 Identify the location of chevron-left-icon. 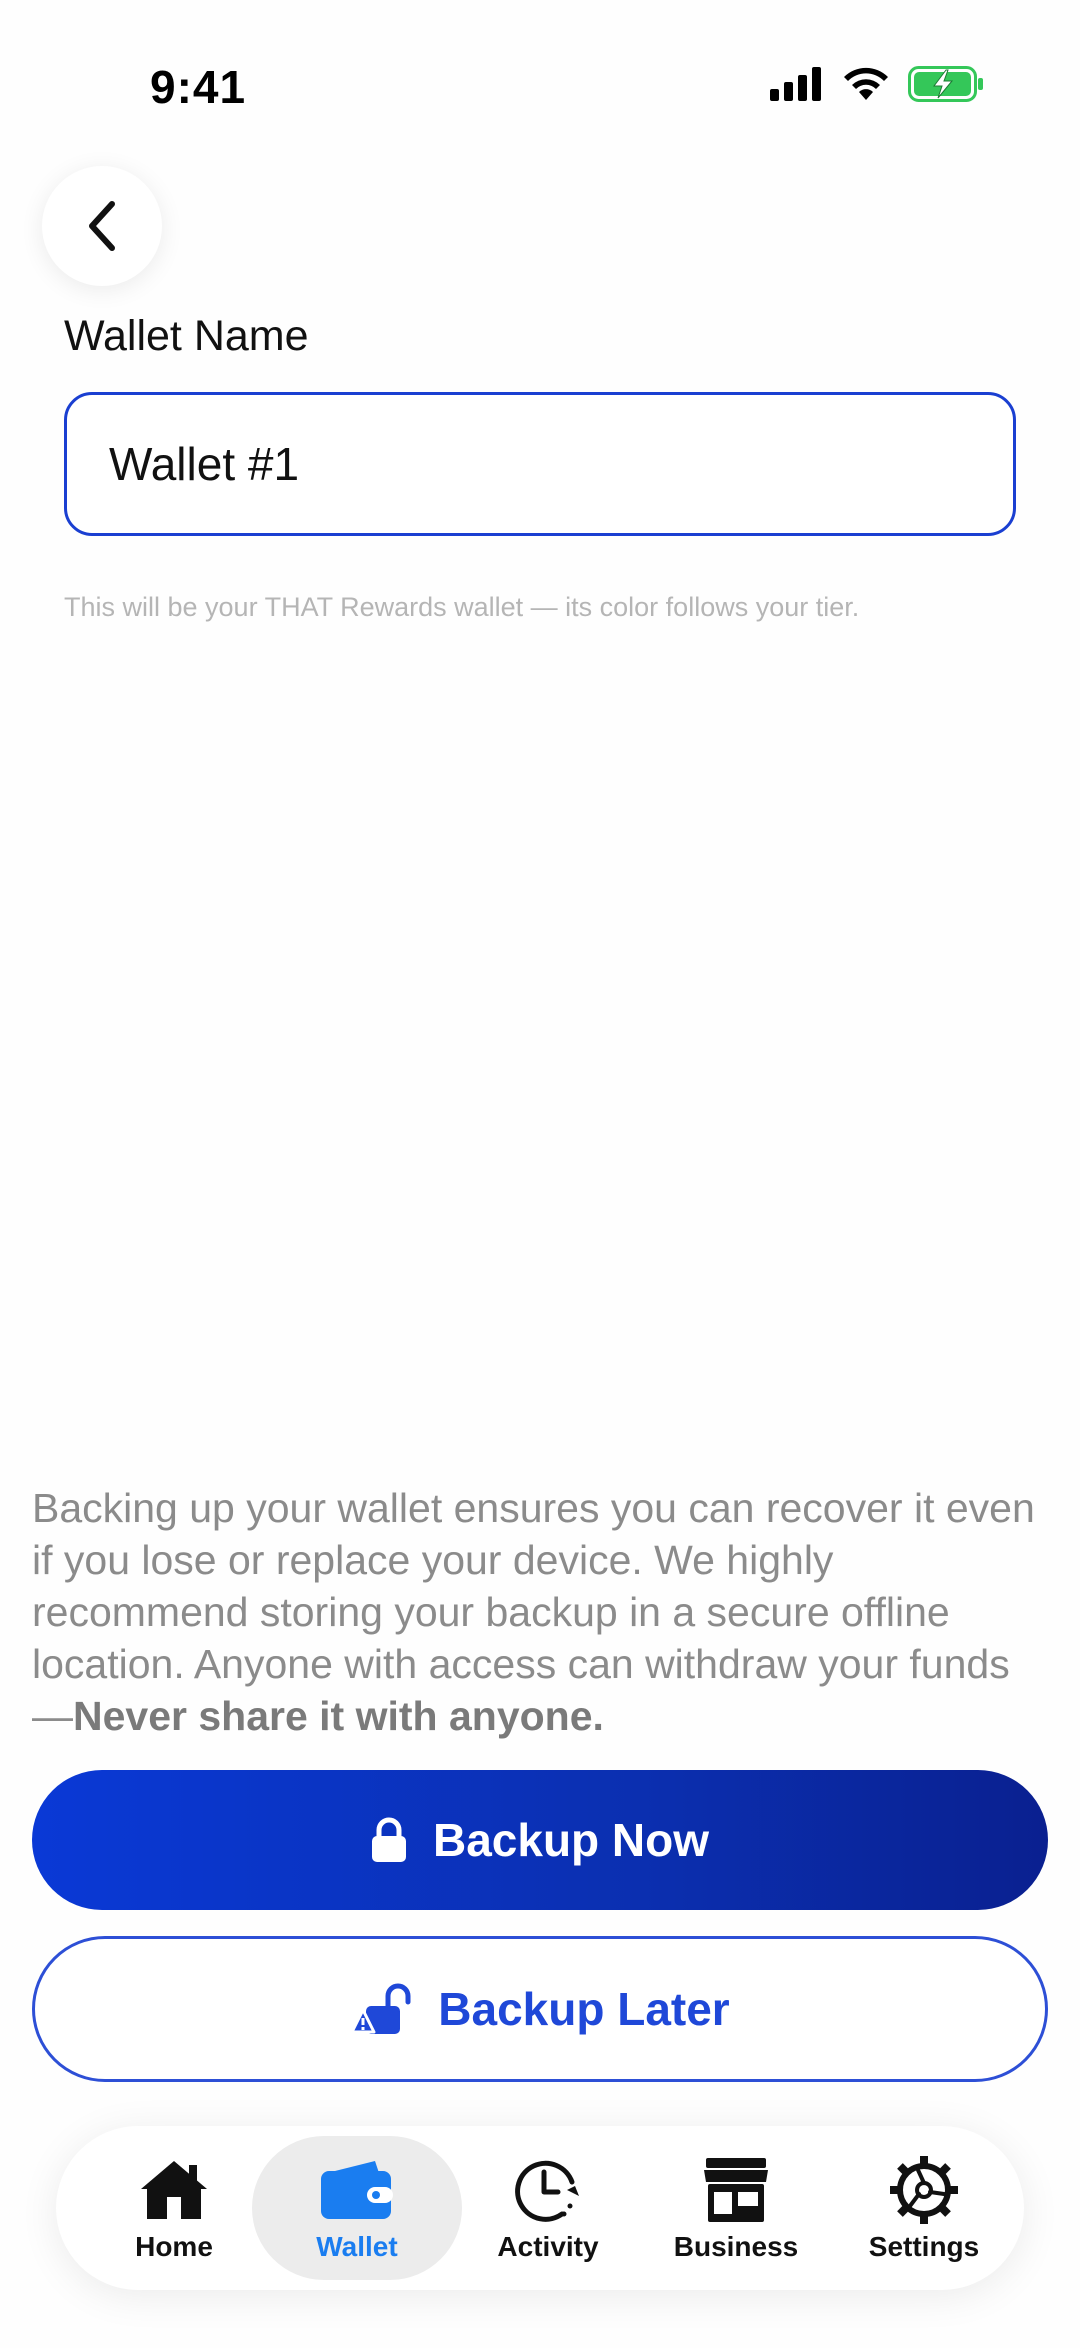
(102, 226).